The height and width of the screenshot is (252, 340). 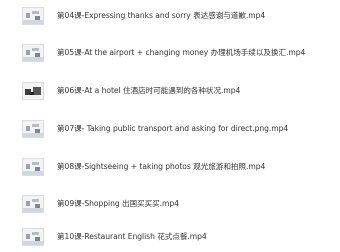 What do you see at coordinates (118, 203) in the screenshot?
I see `file-name: 第09课-Shopping 出国买买买.mp4` at bounding box center [118, 203].